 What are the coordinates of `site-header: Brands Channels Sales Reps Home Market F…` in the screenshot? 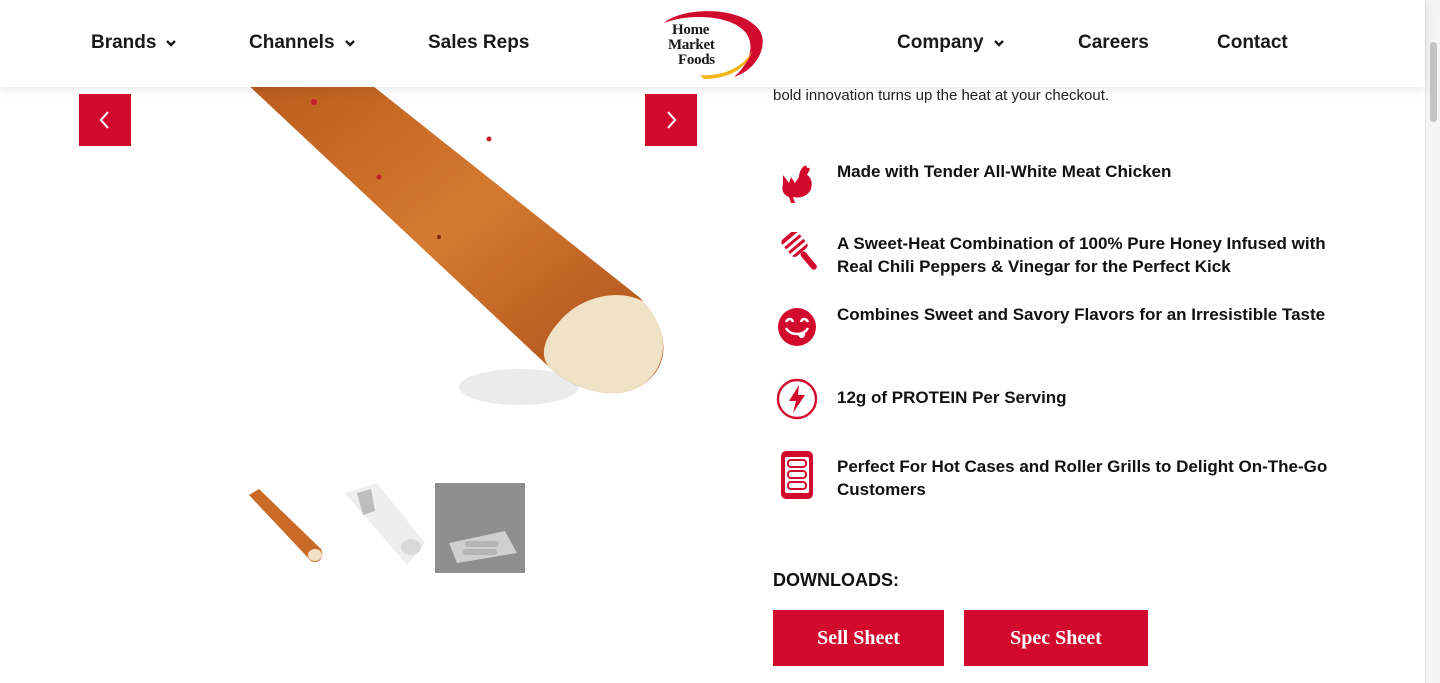 It's located at (712, 43).